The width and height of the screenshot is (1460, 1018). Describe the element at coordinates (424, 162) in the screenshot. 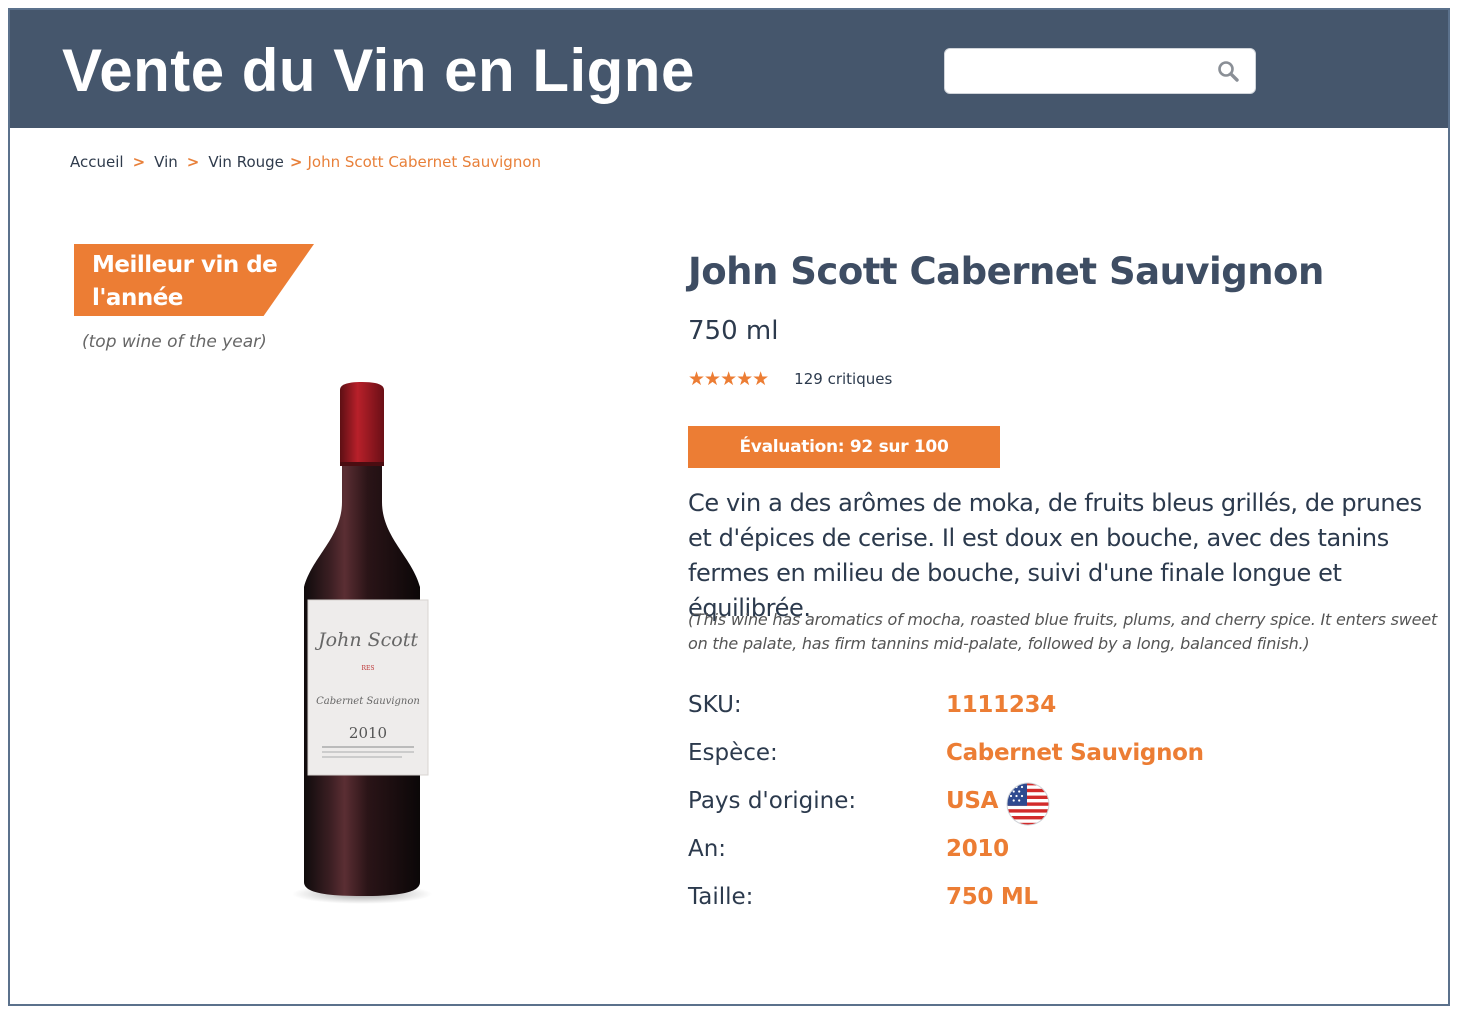

I see `breadcrumb-current: John Scott Cabernet Sauvignon` at that location.